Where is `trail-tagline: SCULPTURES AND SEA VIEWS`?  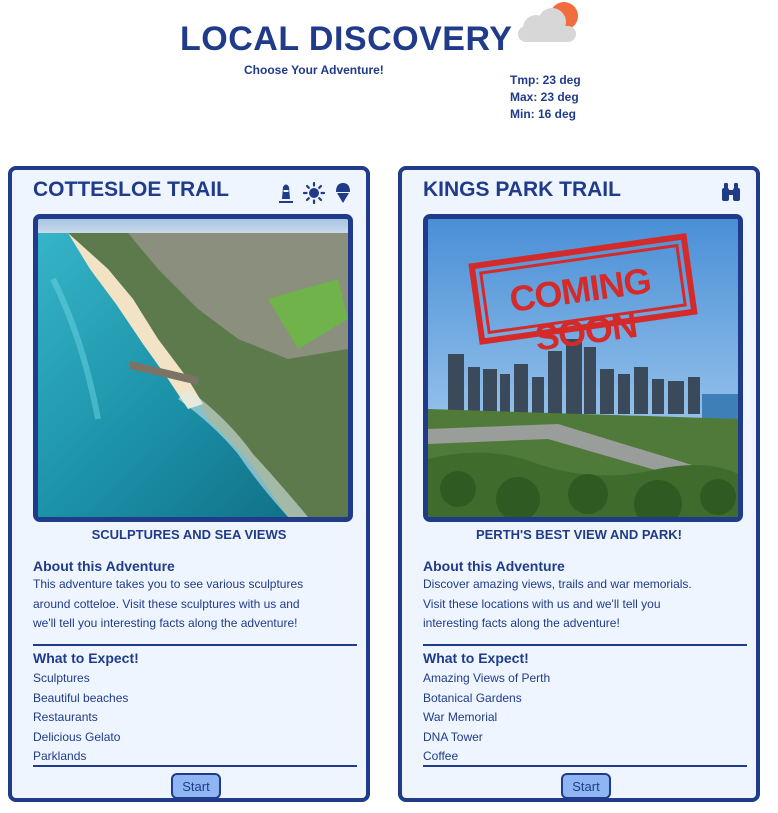
trail-tagline: SCULPTURES AND SEA VIEWS is located at coordinates (189, 534).